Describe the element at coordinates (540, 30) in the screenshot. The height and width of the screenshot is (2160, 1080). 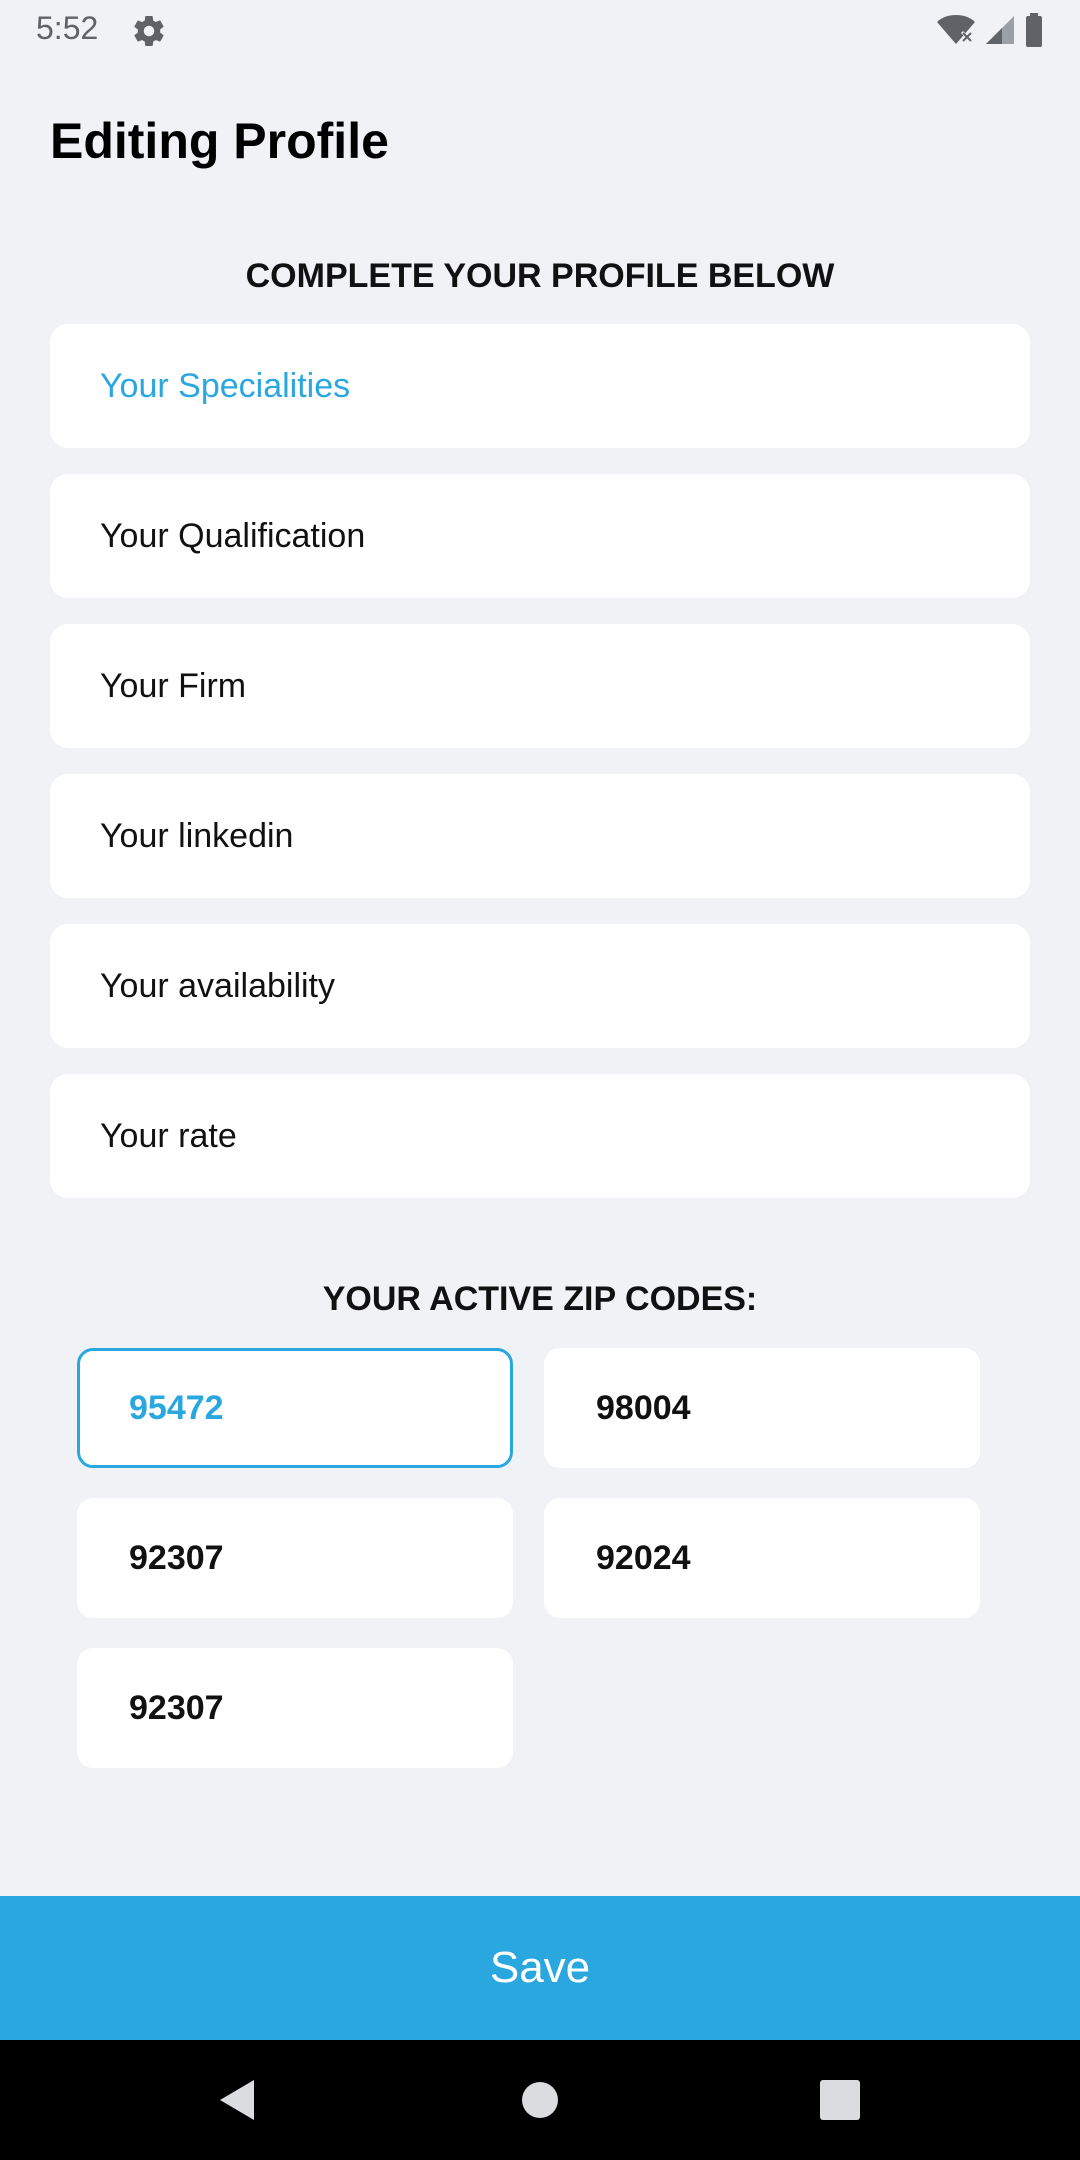
I see `status-bar: 5:52` at that location.